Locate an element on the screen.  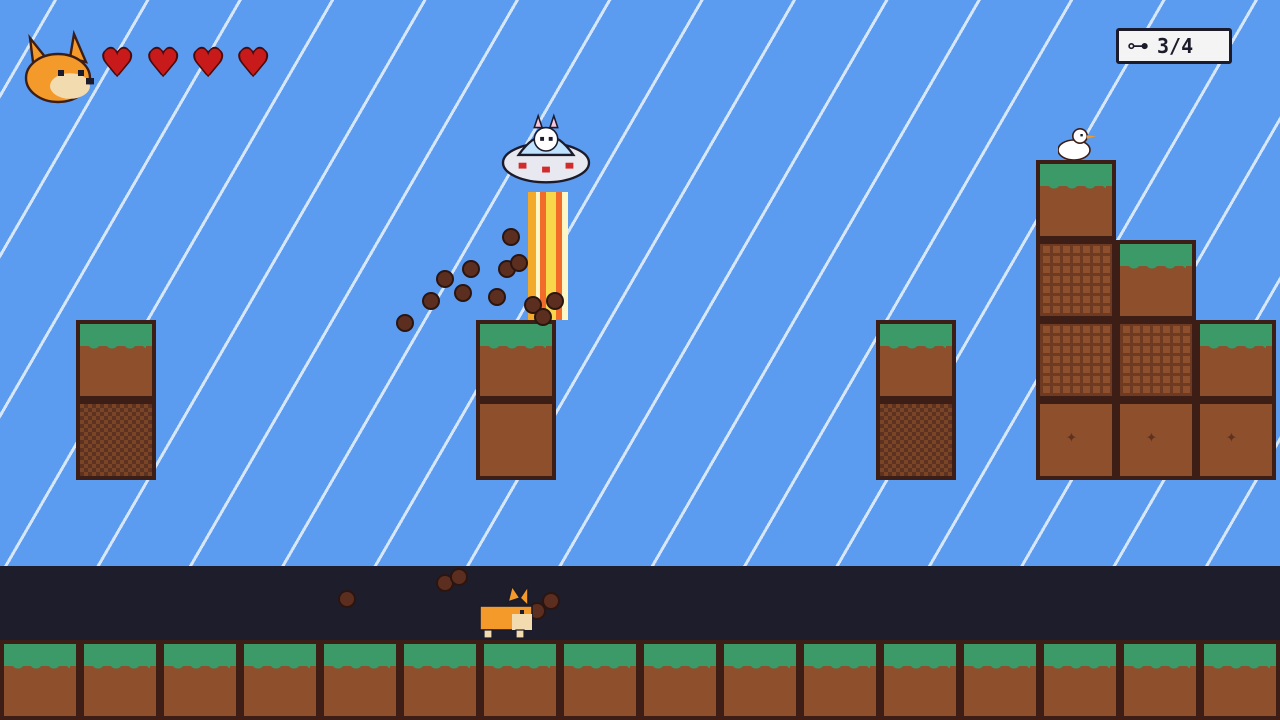
cat-ufo-sprite is located at coordinates (546, 148).